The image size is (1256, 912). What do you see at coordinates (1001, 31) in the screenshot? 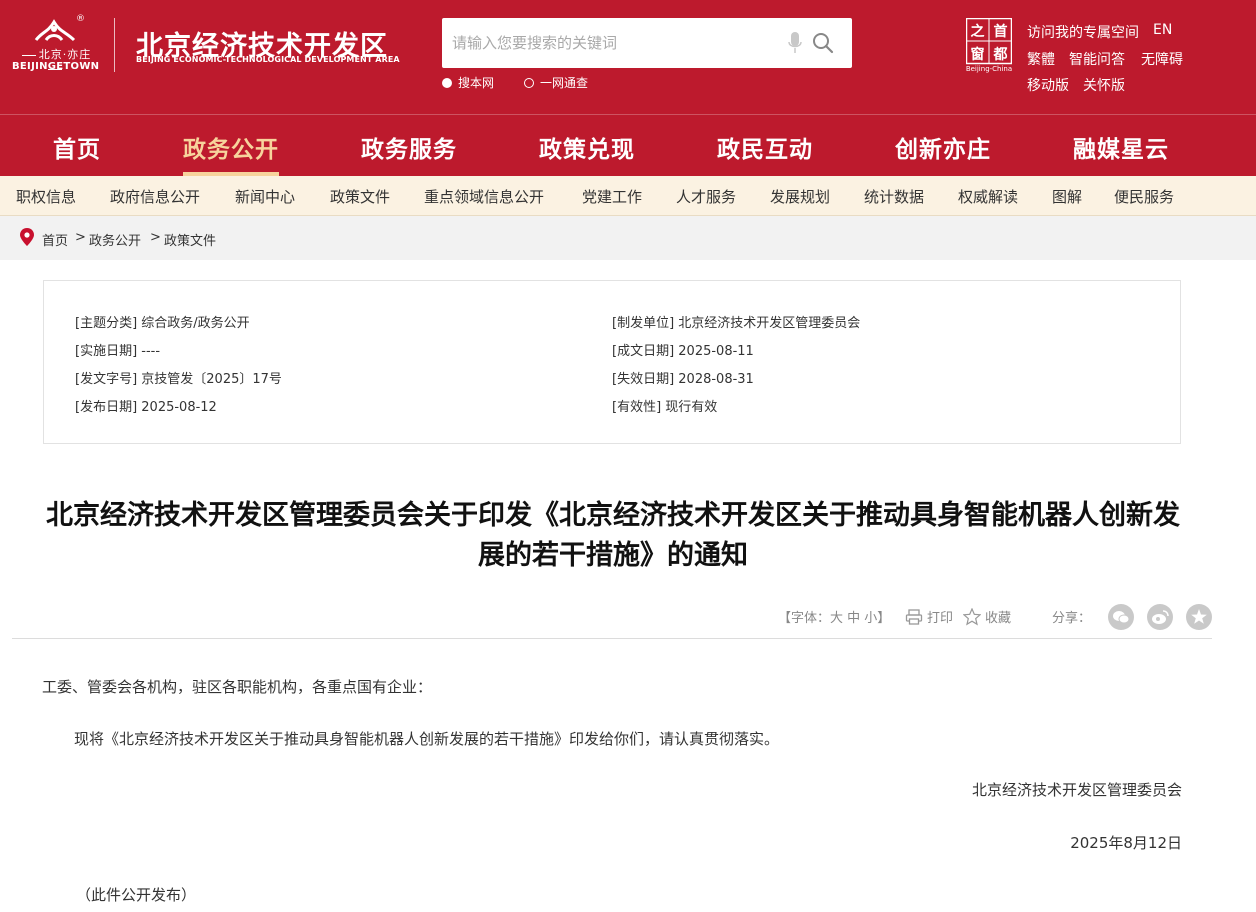
I see `capital-logo-char: 首` at bounding box center [1001, 31].